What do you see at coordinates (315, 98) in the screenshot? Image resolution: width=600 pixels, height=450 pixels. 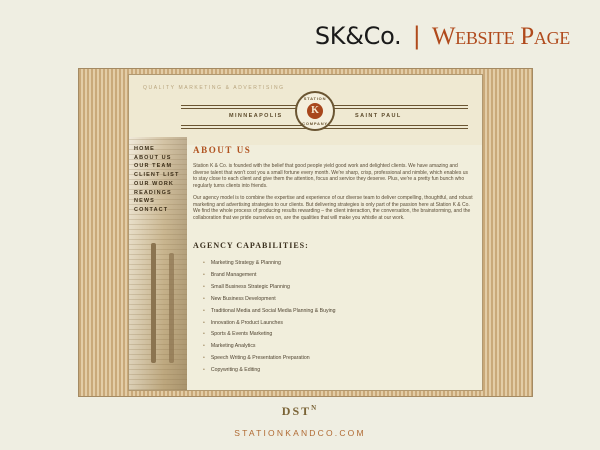 I see `logo-text-top: STATION` at bounding box center [315, 98].